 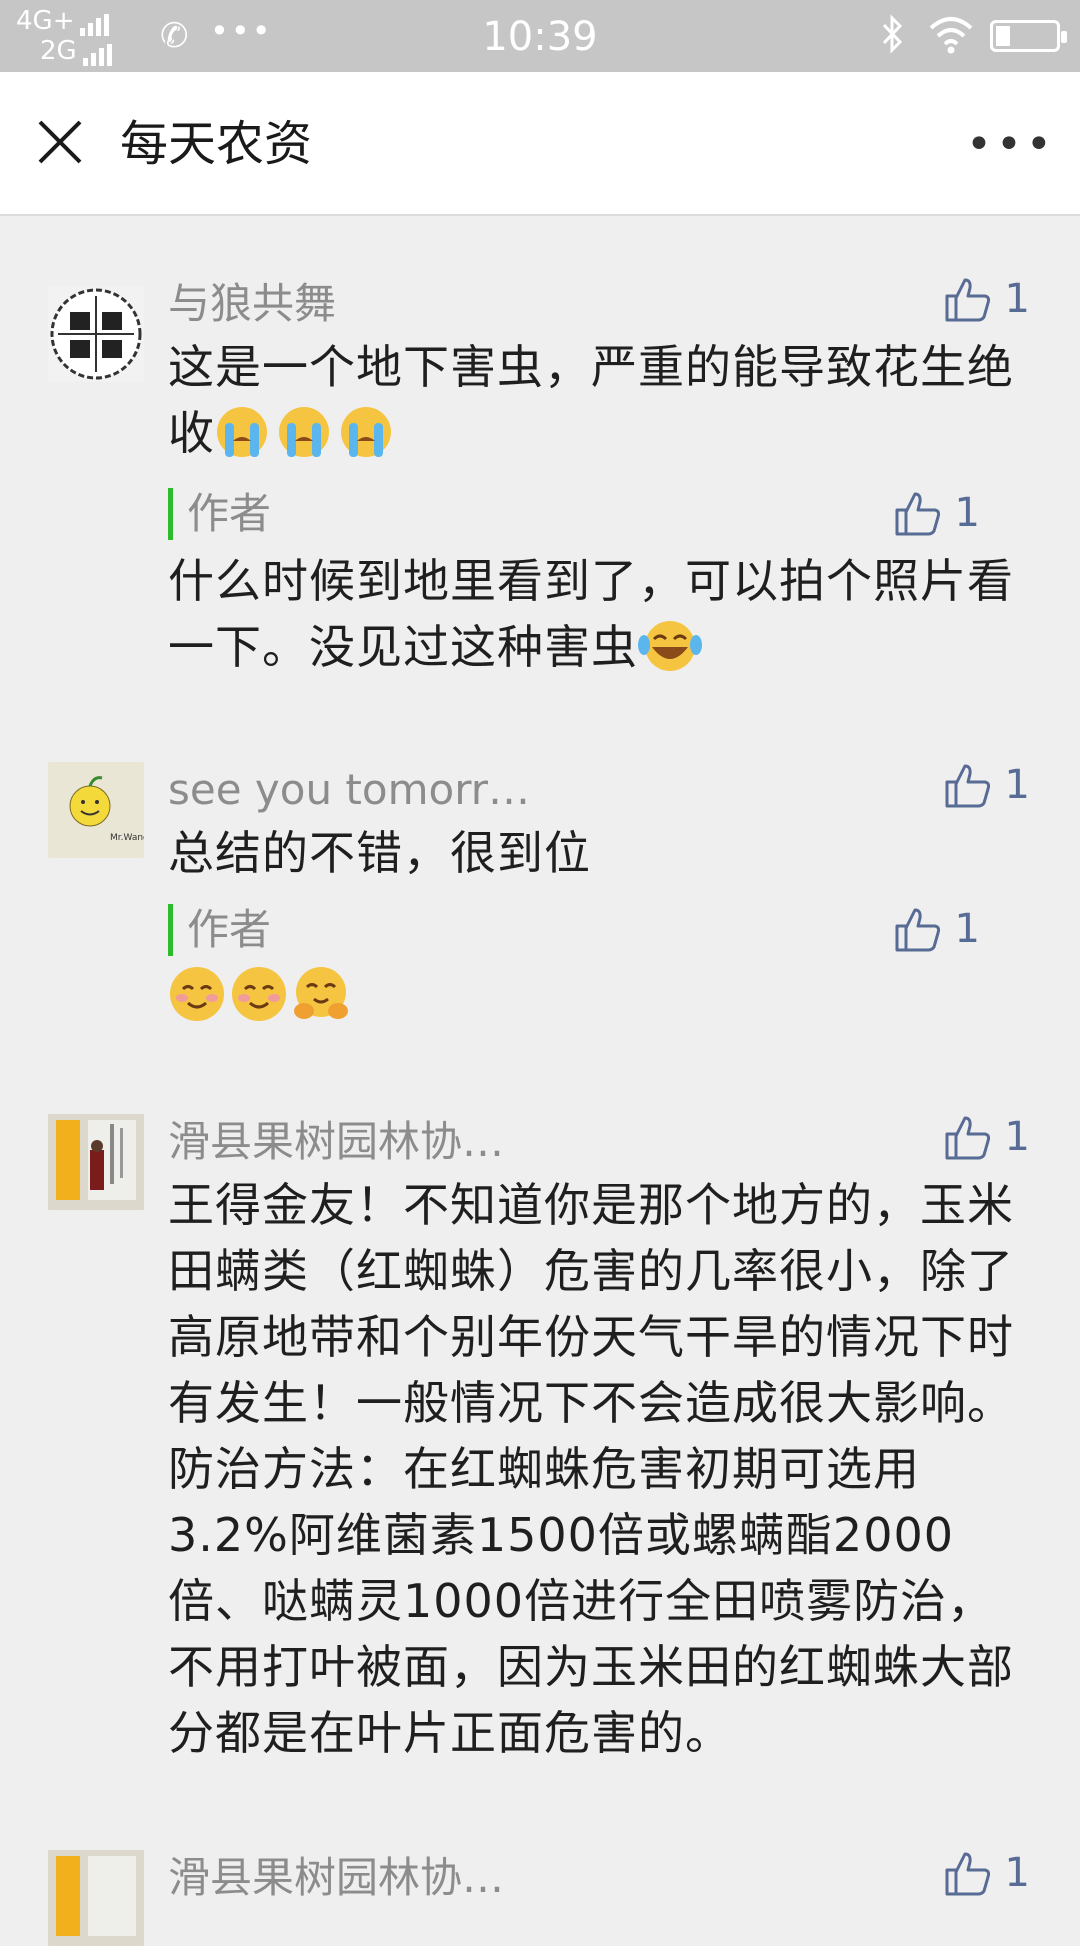 I want to click on avatar: Mr.Wang, so click(x=96, y=810).